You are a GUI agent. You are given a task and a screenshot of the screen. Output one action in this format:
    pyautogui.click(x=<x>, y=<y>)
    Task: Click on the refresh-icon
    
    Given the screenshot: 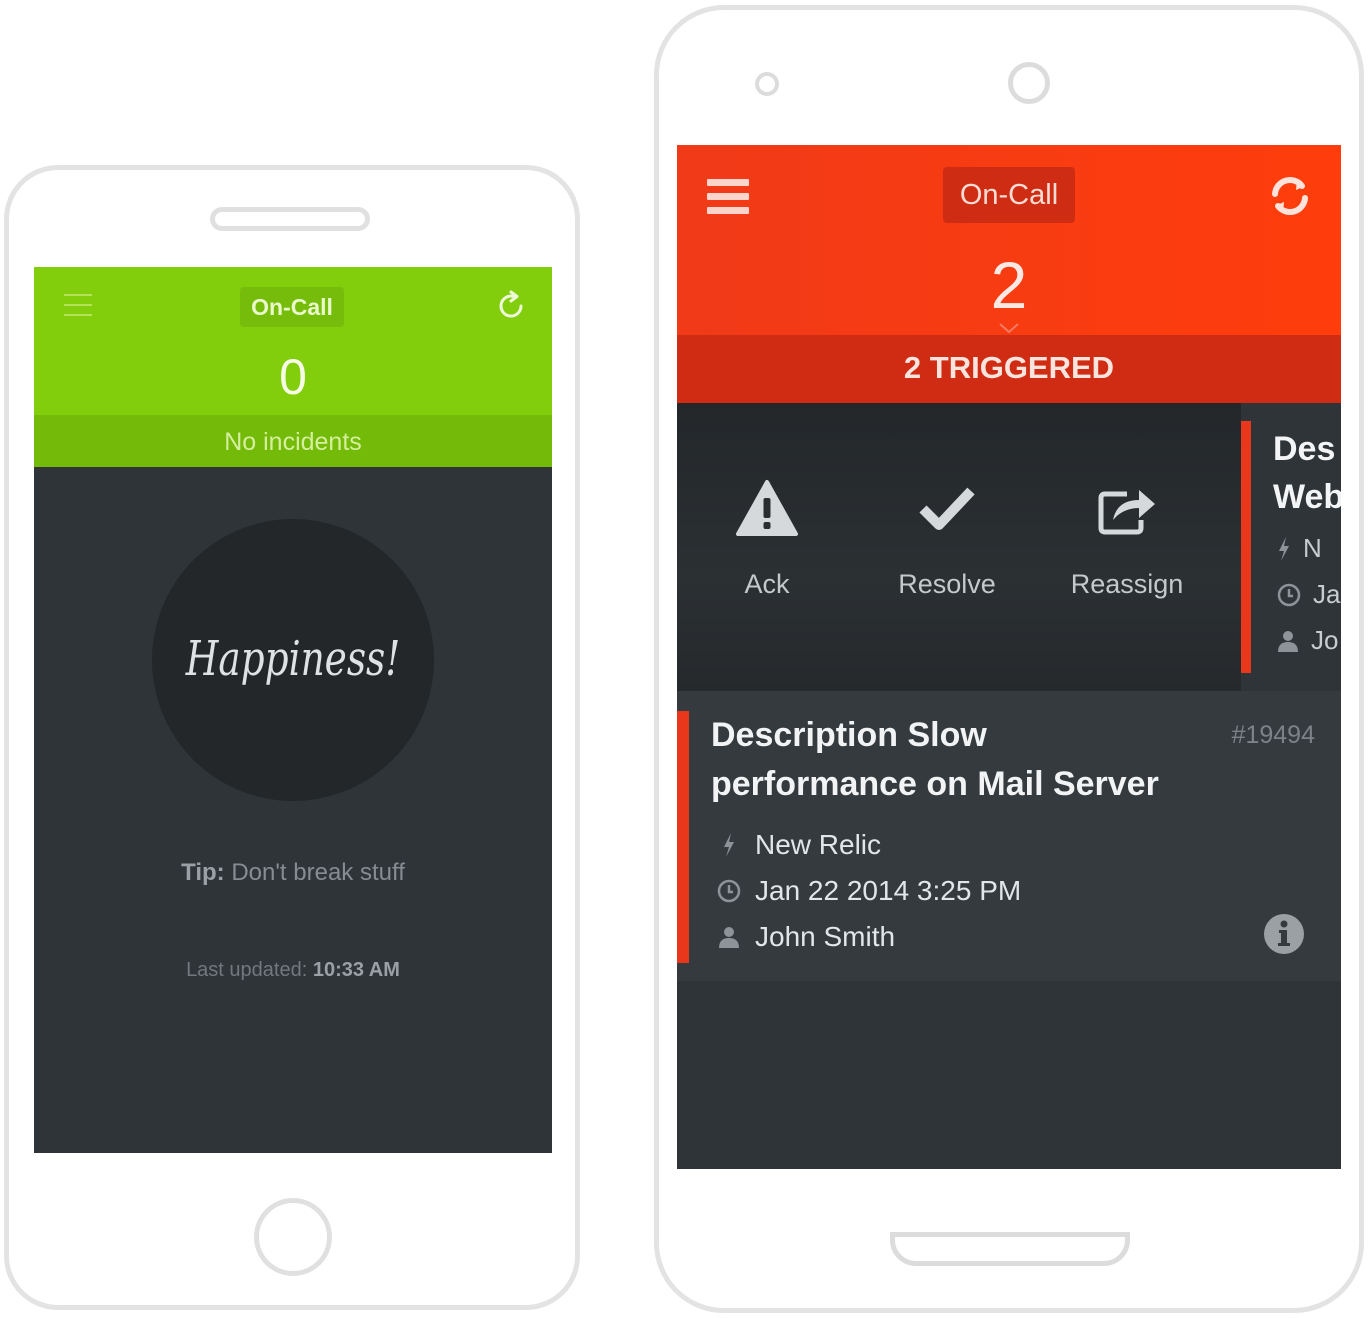 What is the action you would take?
    pyautogui.click(x=511, y=306)
    